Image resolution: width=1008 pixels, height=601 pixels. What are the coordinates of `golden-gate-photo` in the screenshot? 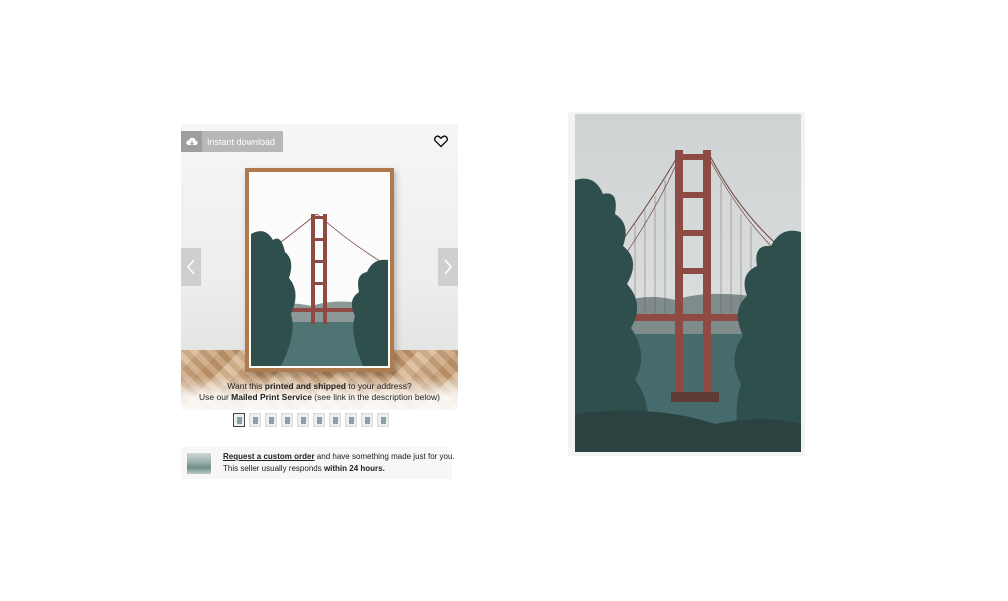 It's located at (688, 283).